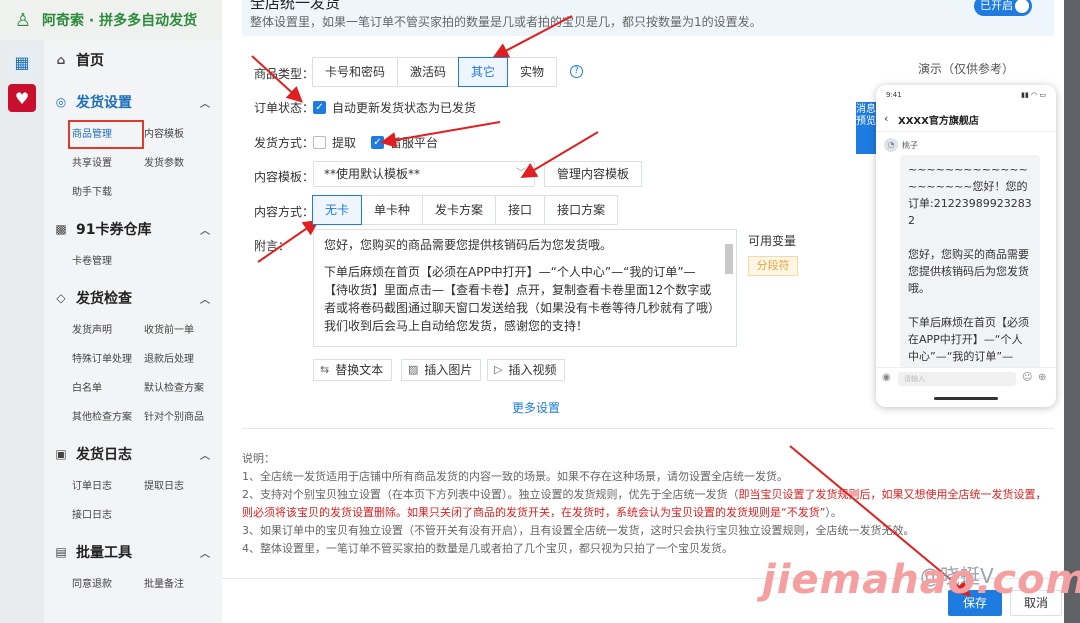 The height and width of the screenshot is (623, 1080). I want to click on product-type-group: 卡号和密码 激活码 其它 实物, so click(435, 72).